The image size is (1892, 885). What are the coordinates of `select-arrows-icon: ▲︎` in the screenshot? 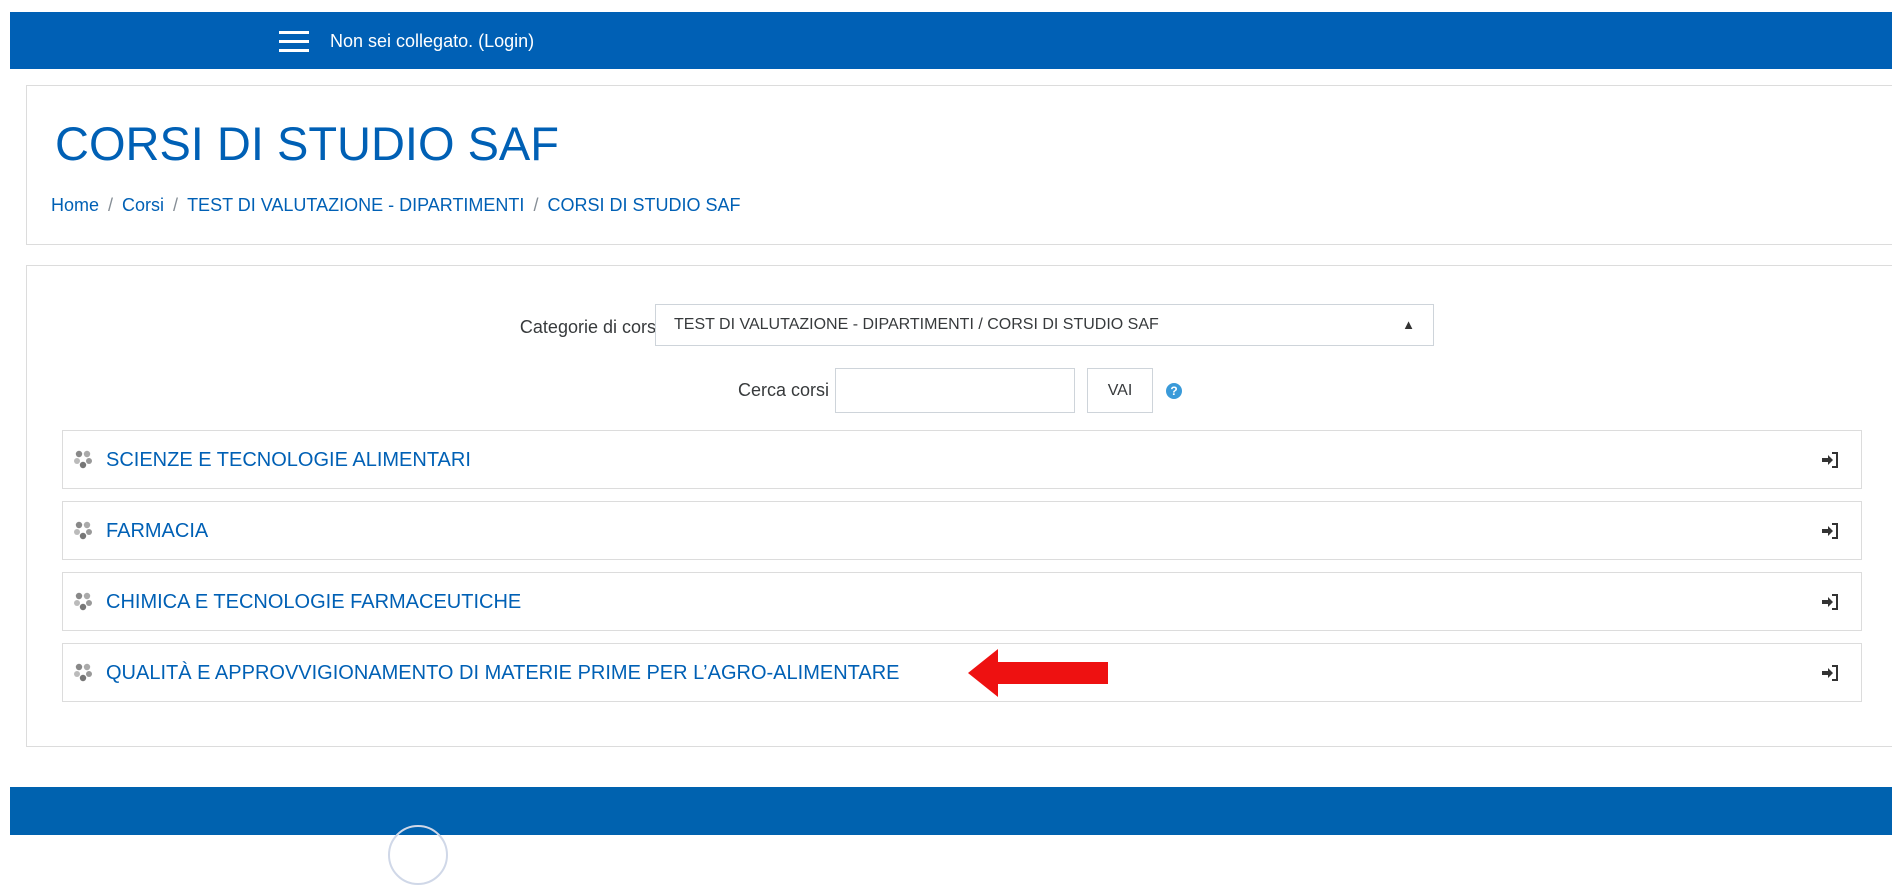 It's located at (1408, 324).